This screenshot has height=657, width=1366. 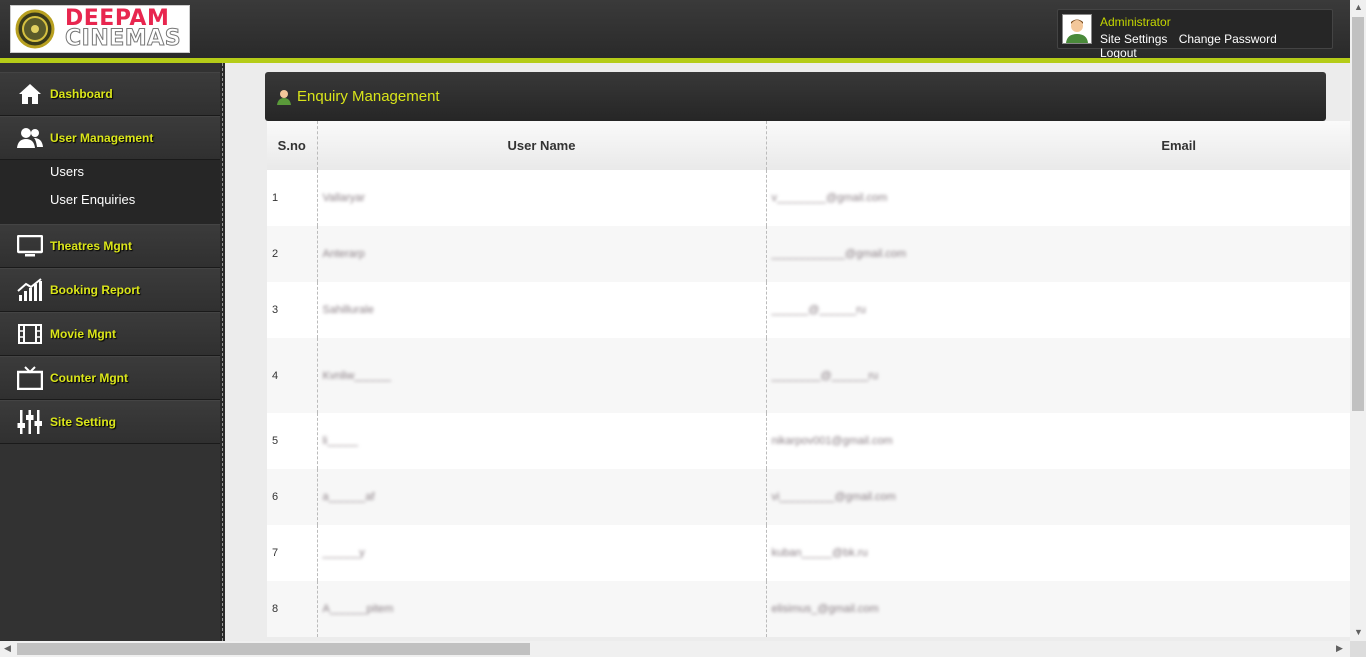 I want to click on table-row: 3 Sahillurale ______@______ru, so click(x=808, y=310).